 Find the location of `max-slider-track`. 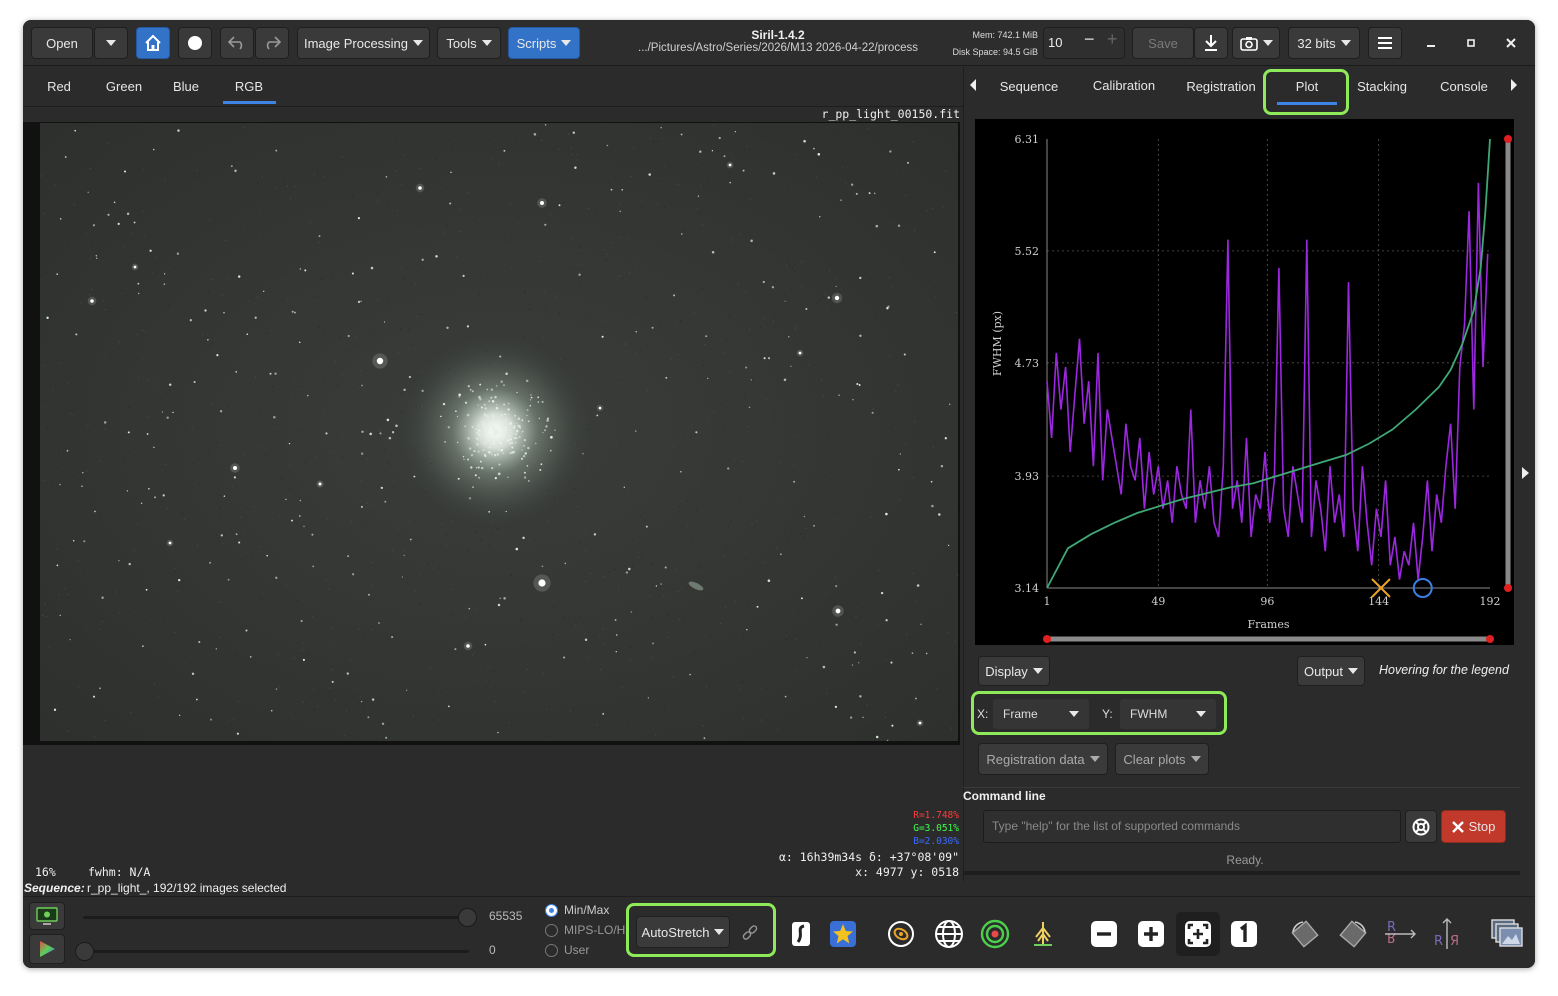

max-slider-track is located at coordinates (276, 917).